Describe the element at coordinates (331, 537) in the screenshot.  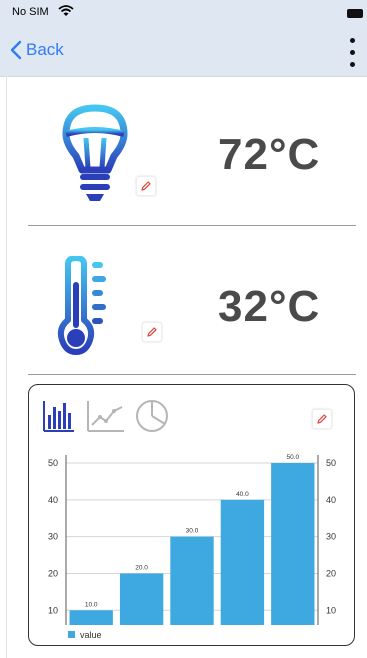
I see `y-tick-label-right: 30` at that location.